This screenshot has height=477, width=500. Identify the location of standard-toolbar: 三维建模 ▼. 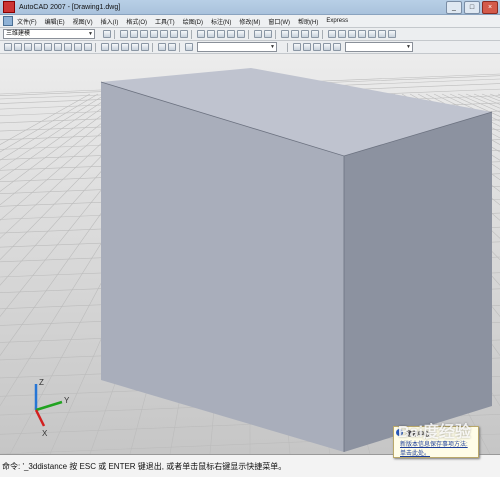
(250, 34).